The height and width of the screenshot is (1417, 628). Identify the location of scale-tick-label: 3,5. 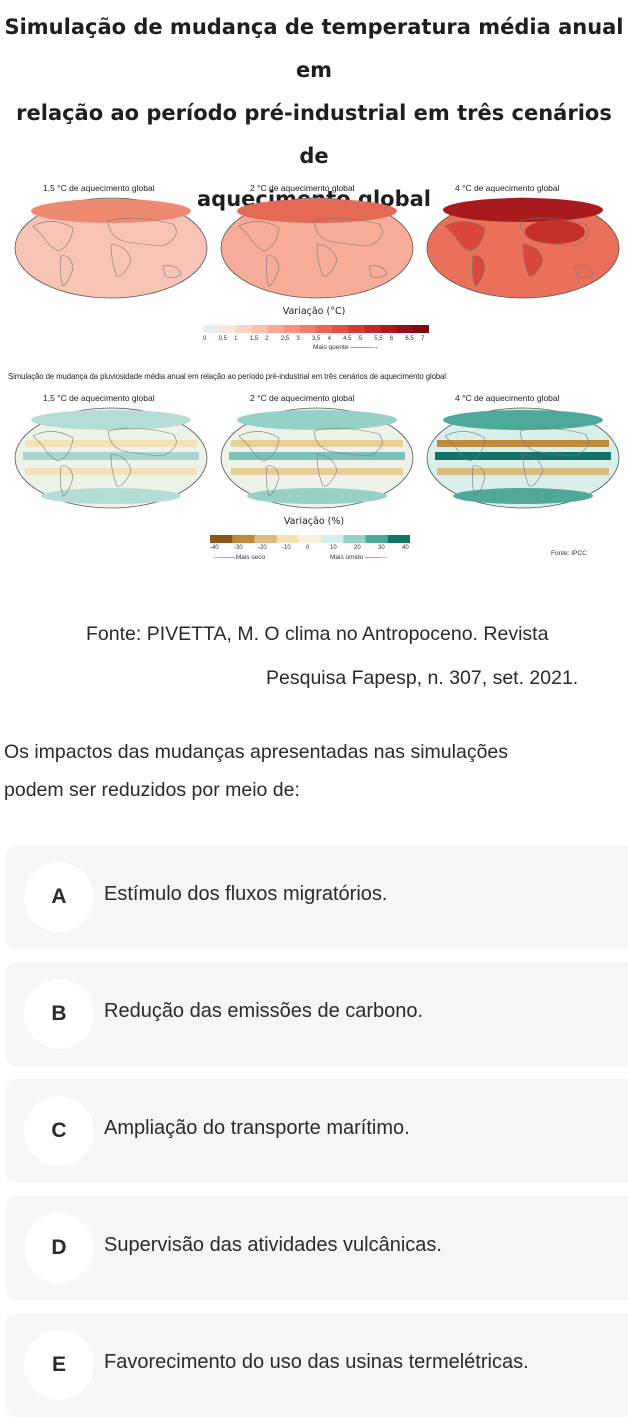
(316, 339).